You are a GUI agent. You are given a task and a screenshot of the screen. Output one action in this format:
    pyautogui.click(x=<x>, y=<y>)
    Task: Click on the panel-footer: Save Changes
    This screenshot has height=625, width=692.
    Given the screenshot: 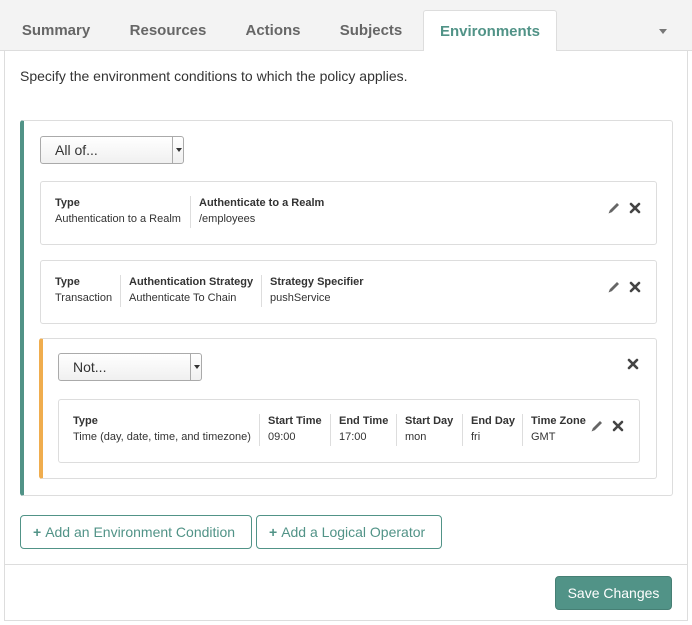 What is the action you would take?
    pyautogui.click(x=346, y=592)
    